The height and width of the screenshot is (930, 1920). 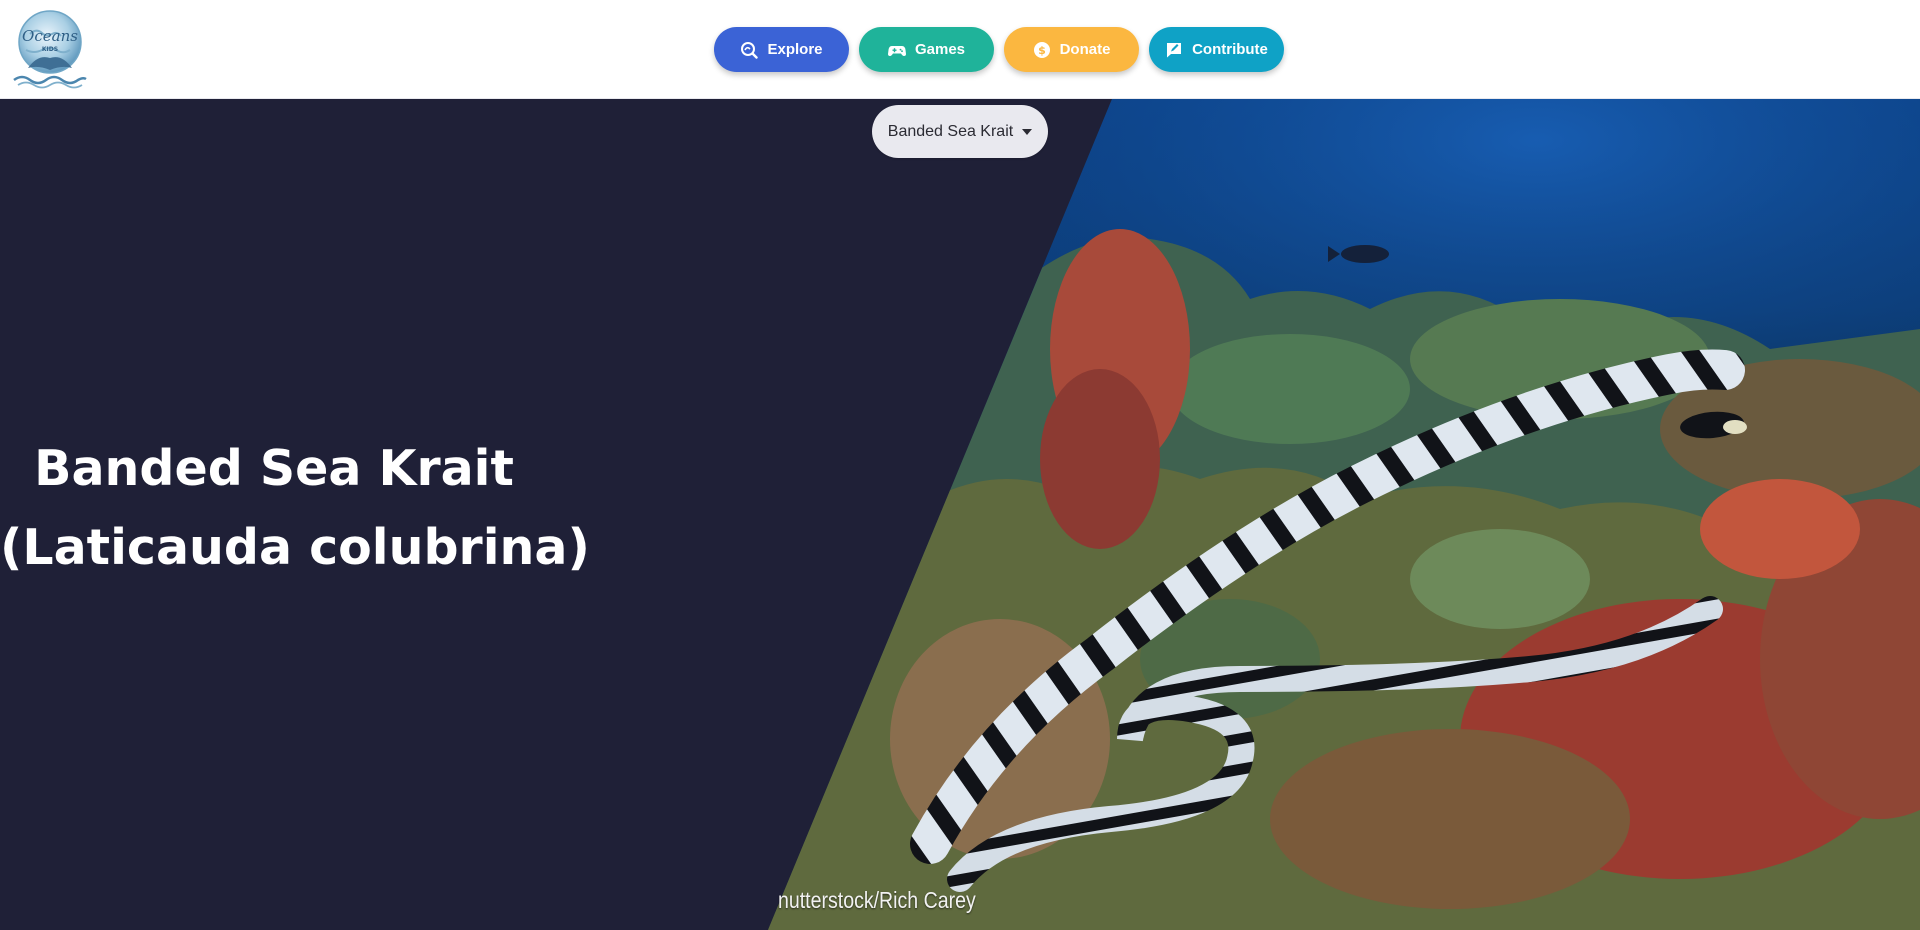 What do you see at coordinates (896, 50) in the screenshot?
I see `gamepad-icon` at bounding box center [896, 50].